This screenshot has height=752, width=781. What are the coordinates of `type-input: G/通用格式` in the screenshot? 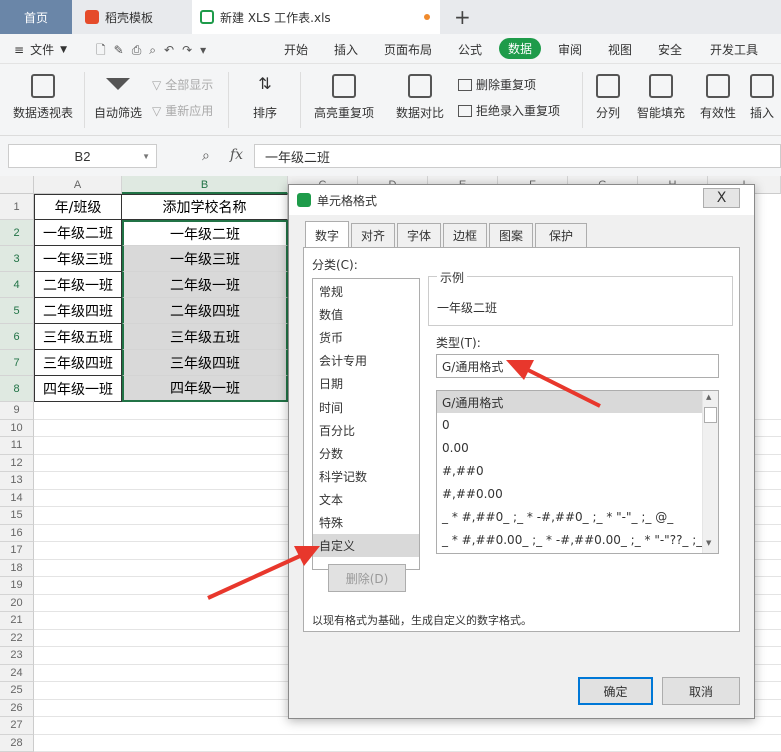 It's located at (577, 366).